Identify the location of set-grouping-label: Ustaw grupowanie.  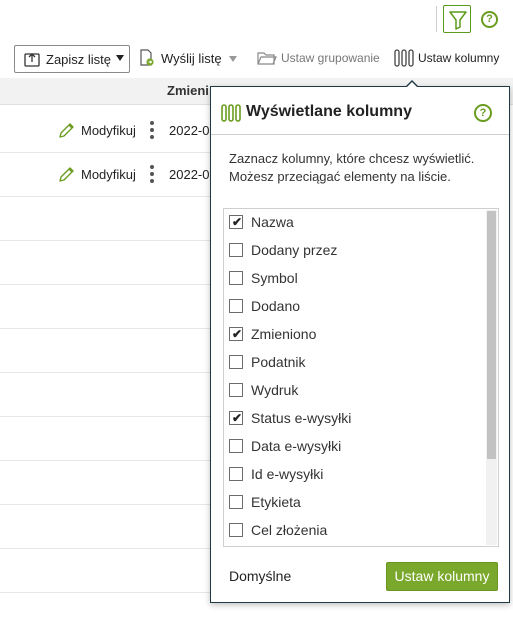
(330, 58).